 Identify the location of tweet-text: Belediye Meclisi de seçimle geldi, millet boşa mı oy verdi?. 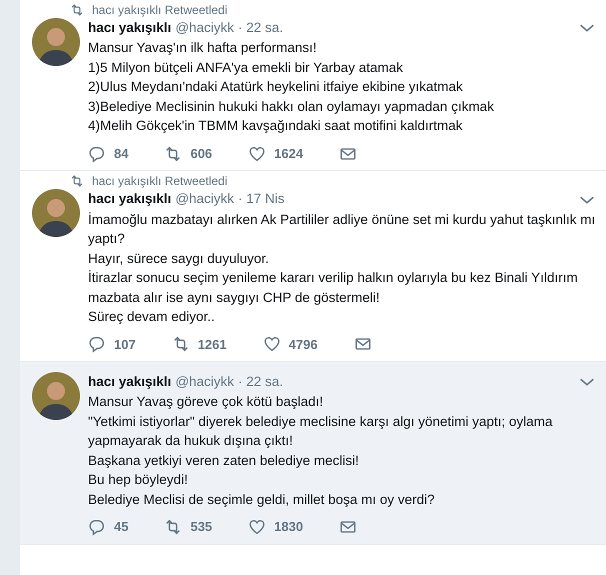
(262, 499).